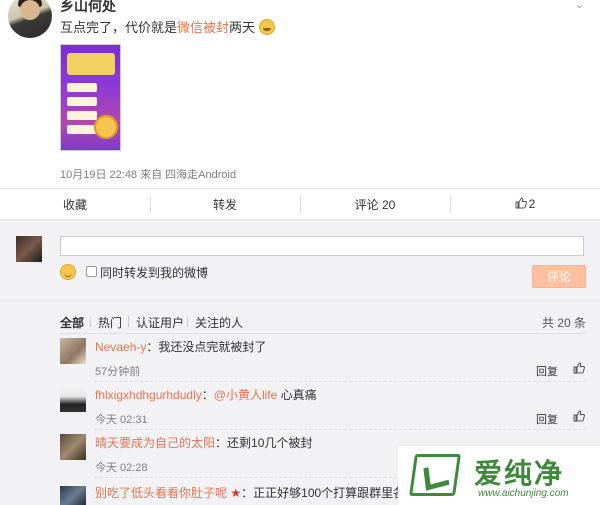 This screenshot has width=600, height=505. What do you see at coordinates (579, 5) in the screenshot?
I see `chevron-down-icon: ⌄` at bounding box center [579, 5].